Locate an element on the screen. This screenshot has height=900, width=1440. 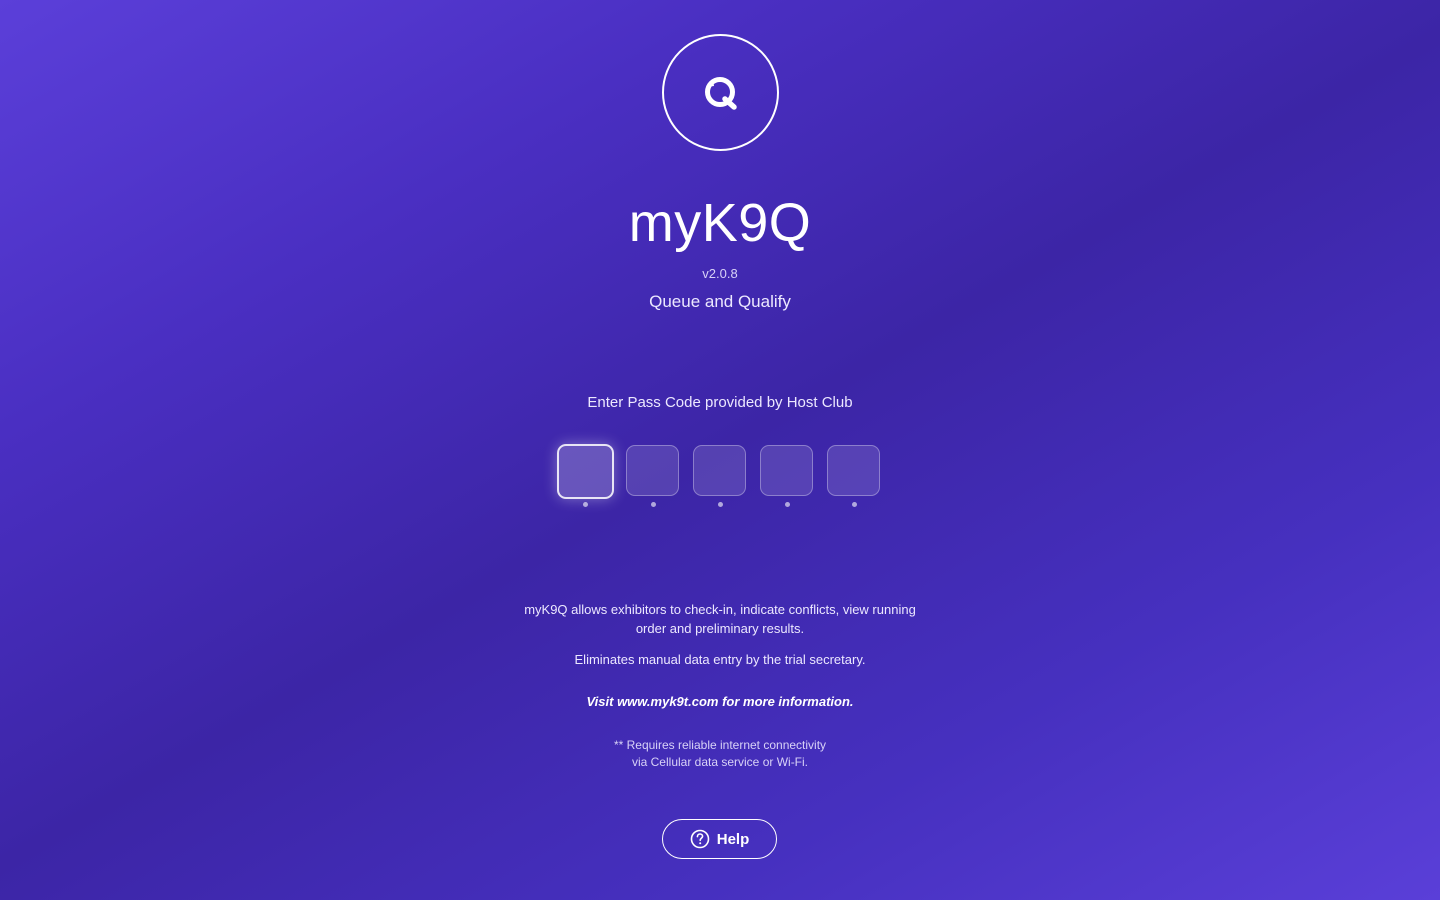
passcode-digit-4-dot is located at coordinates (787, 504).